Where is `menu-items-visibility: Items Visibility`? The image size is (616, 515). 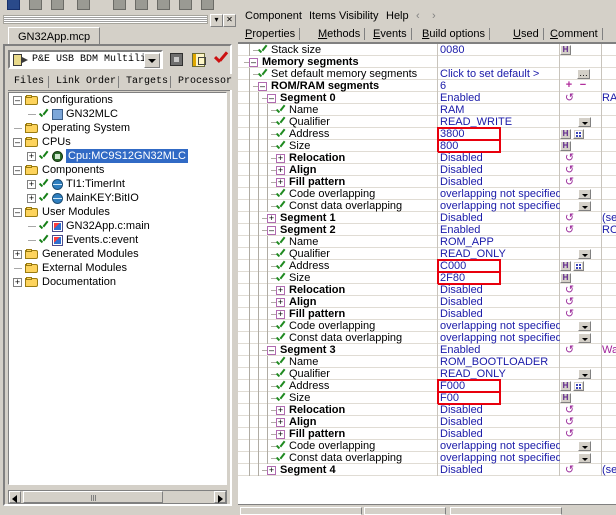
menu-items-visibility: Items Visibility is located at coordinates (343, 16).